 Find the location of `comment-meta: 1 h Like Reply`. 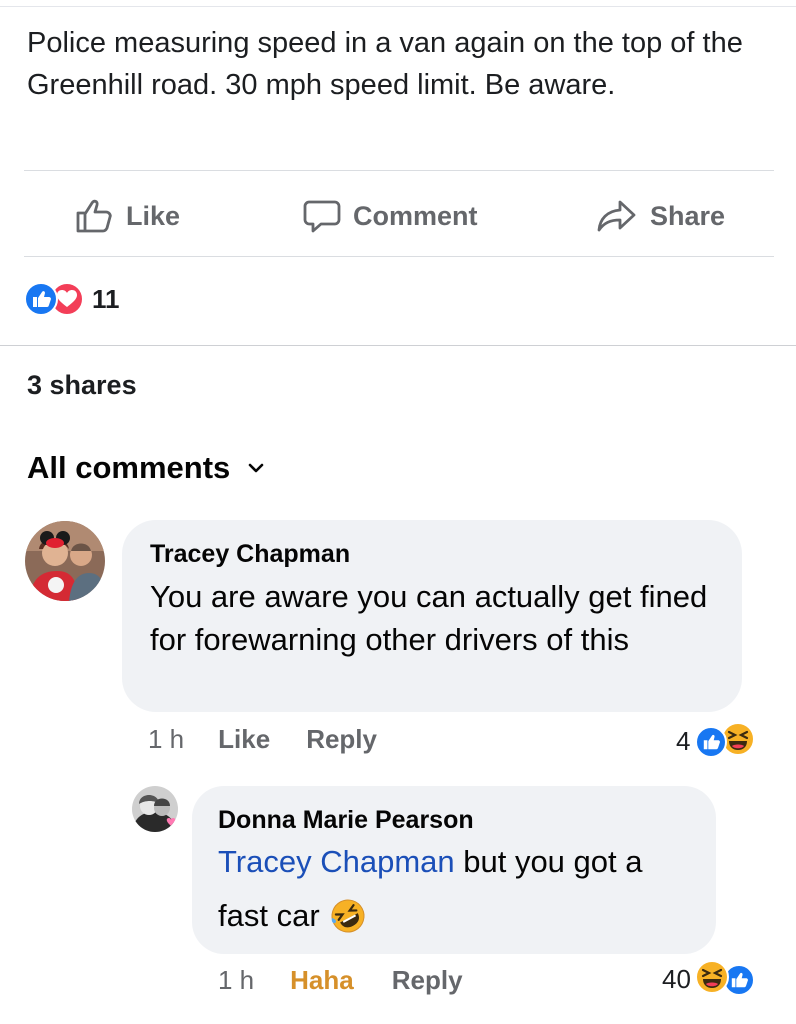

comment-meta: 1 h Like Reply is located at coordinates (262, 739).